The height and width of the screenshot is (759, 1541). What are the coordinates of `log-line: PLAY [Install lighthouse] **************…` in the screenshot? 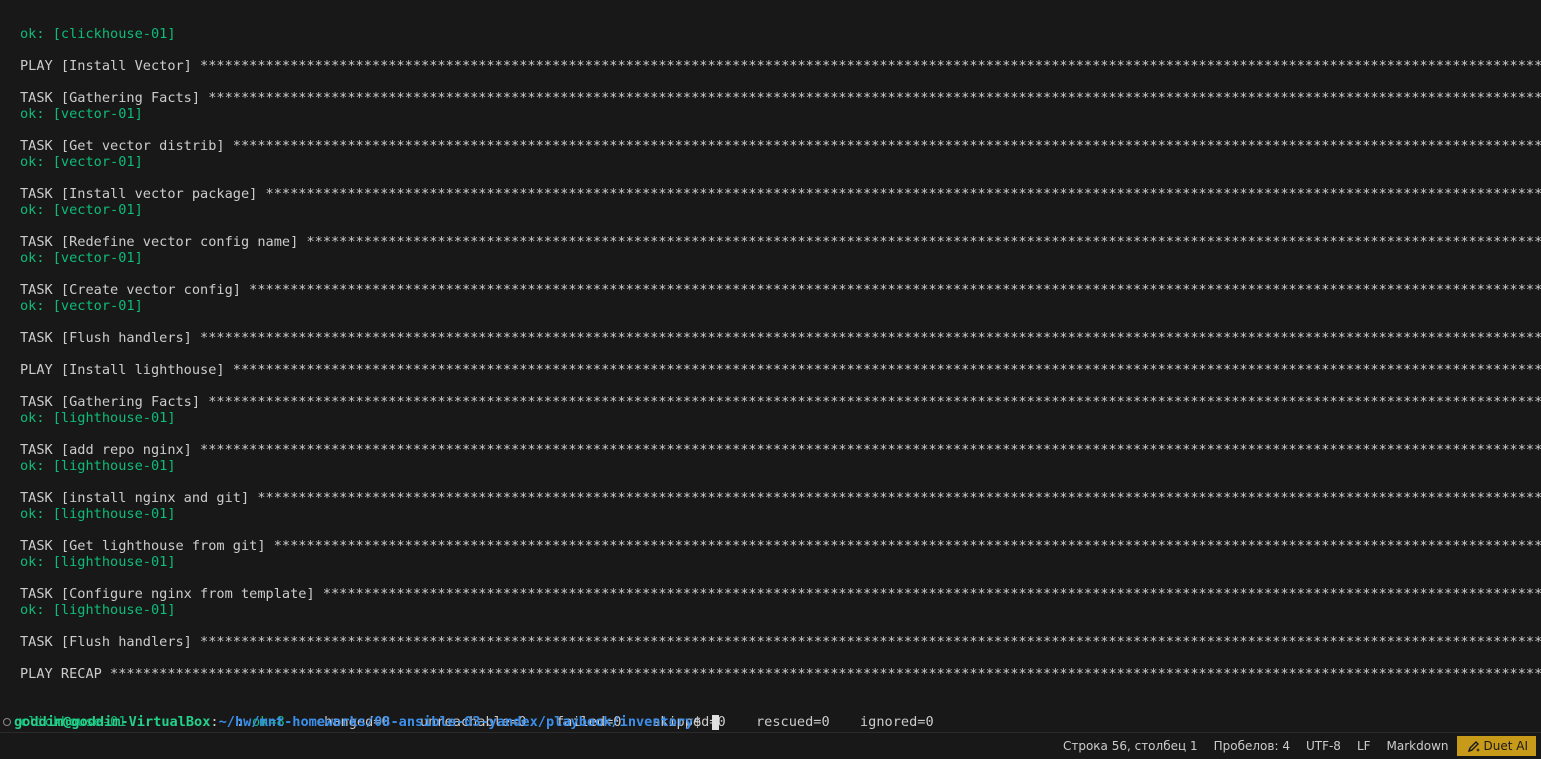 It's located at (780, 370).